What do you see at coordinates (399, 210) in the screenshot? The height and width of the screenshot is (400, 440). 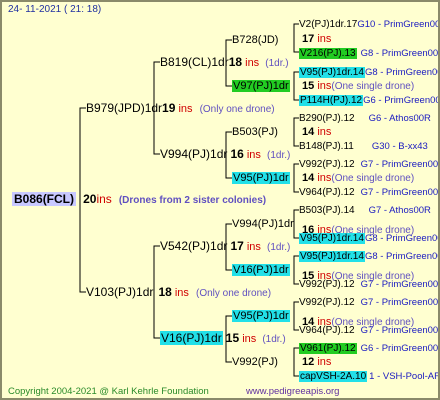 I see `gen4-line: G7 - Athos00R` at bounding box center [399, 210].